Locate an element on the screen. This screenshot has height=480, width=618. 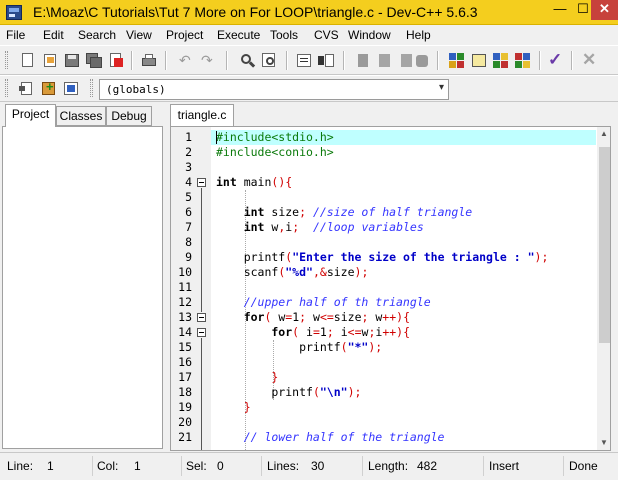
goto-line-icon is located at coordinates (325, 60).